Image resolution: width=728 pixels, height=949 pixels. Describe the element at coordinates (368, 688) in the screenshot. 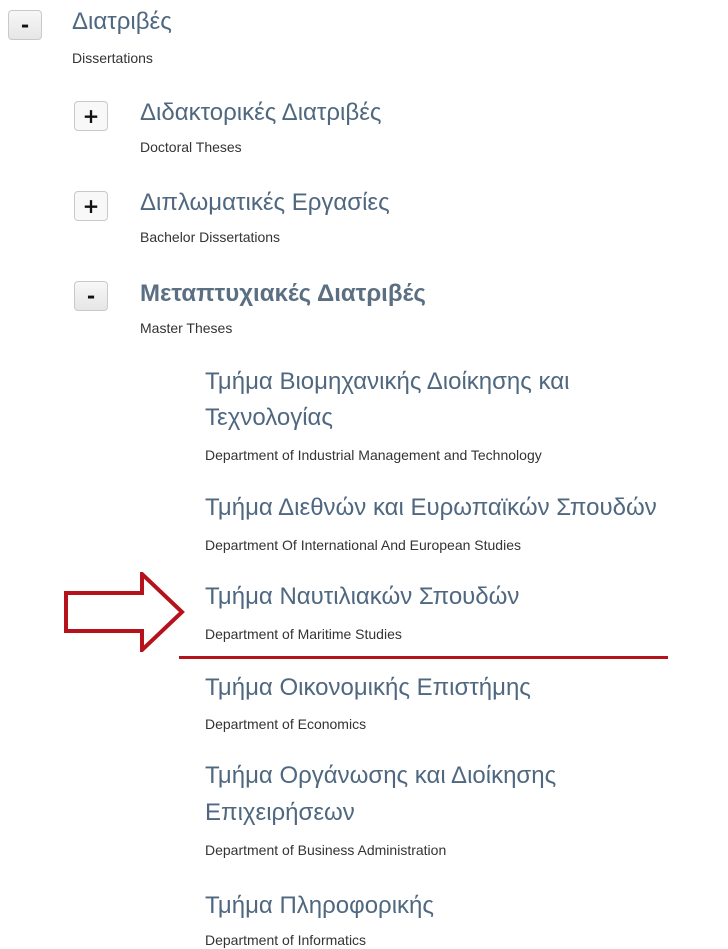

I see `dept-economics-link: Τμήμα Οικονομικής Επιστήμης` at that location.